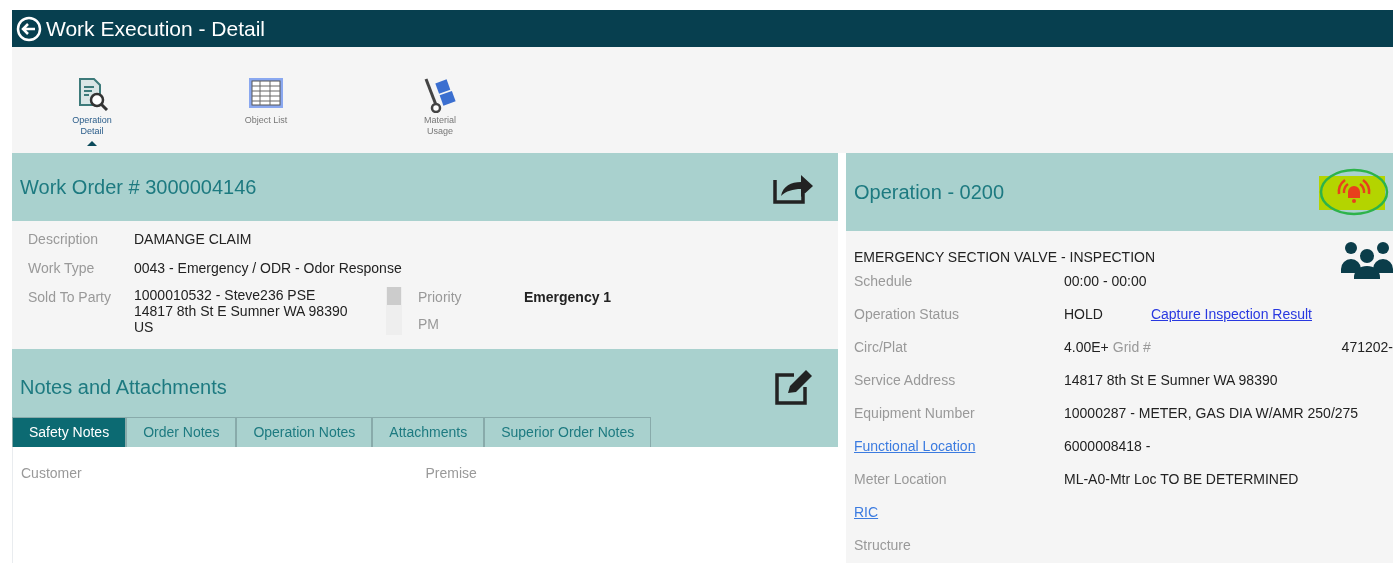 Image resolution: width=1393 pixels, height=563 pixels. What do you see at coordinates (62, 268) in the screenshot?
I see `field-label: Work Type` at bounding box center [62, 268].